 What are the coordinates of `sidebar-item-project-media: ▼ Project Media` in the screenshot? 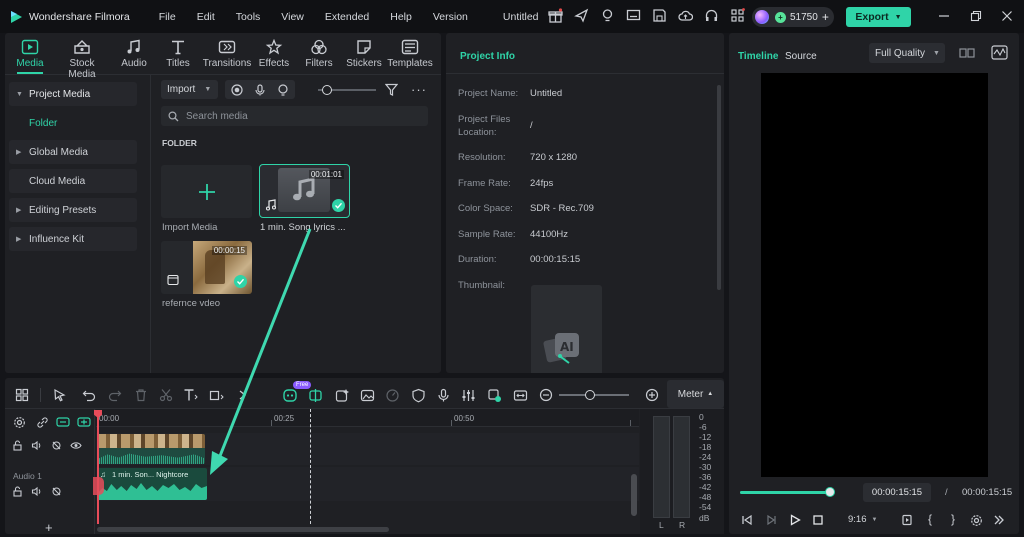 It's located at (73, 94).